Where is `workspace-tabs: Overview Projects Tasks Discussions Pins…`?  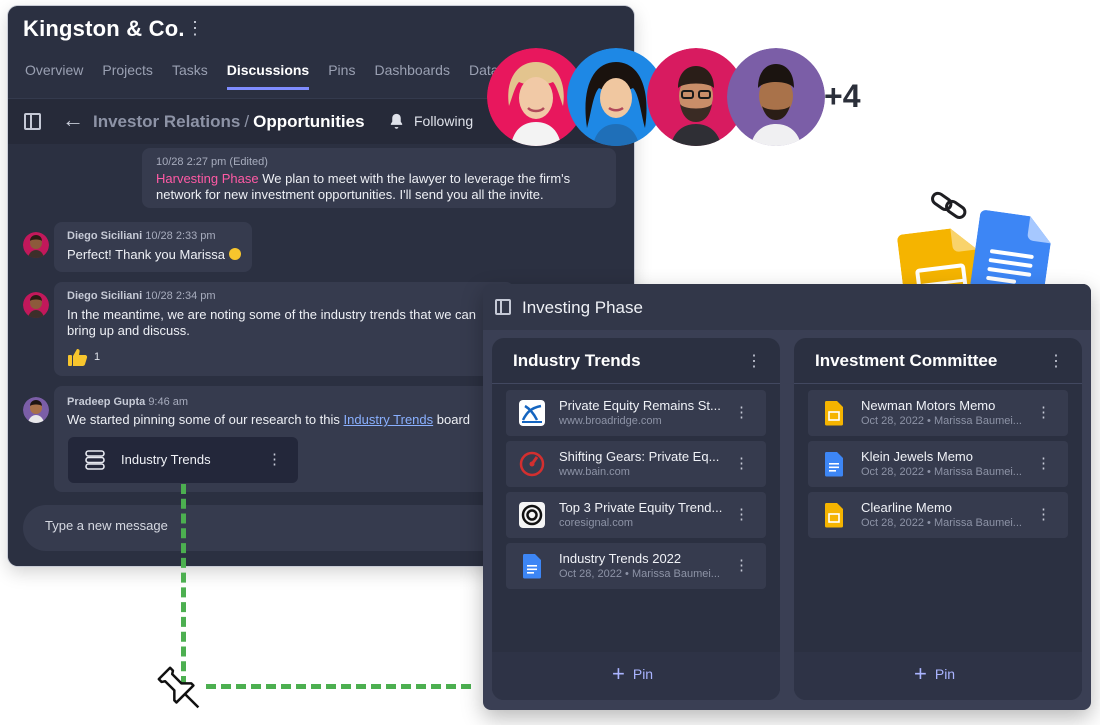
workspace-tabs: Overview Projects Tasks Discussions Pins… is located at coordinates (285, 76).